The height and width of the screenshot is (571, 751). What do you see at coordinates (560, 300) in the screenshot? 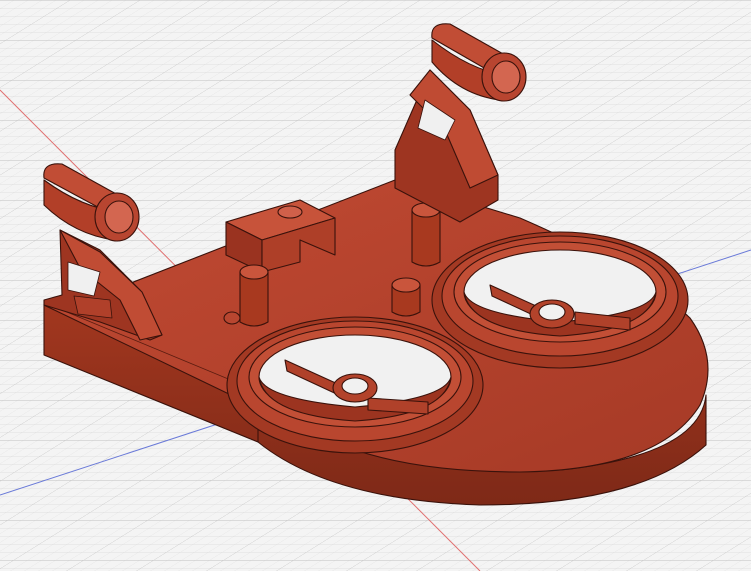
I see `rear-fan-duct` at bounding box center [560, 300].